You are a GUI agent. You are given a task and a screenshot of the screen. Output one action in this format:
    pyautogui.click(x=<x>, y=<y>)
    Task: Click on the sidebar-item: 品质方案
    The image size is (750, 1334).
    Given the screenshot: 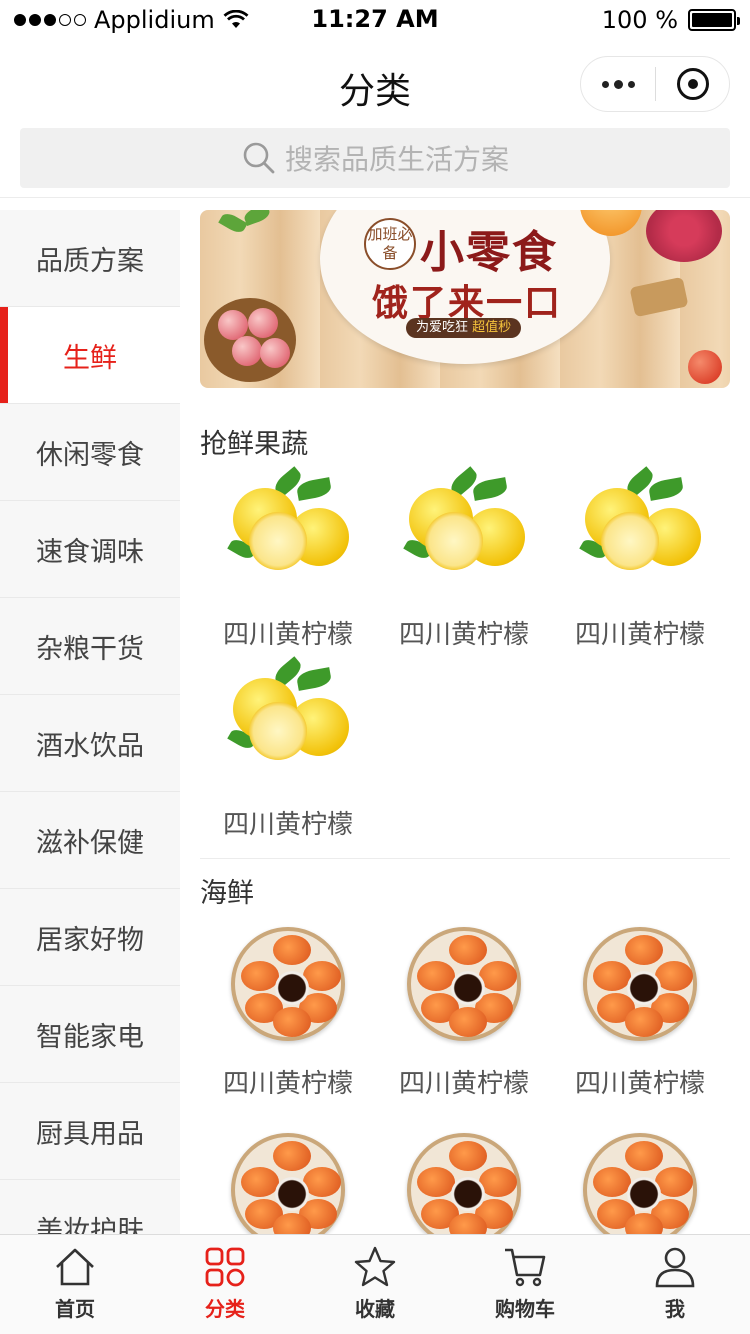 What is the action you would take?
    pyautogui.click(x=90, y=258)
    